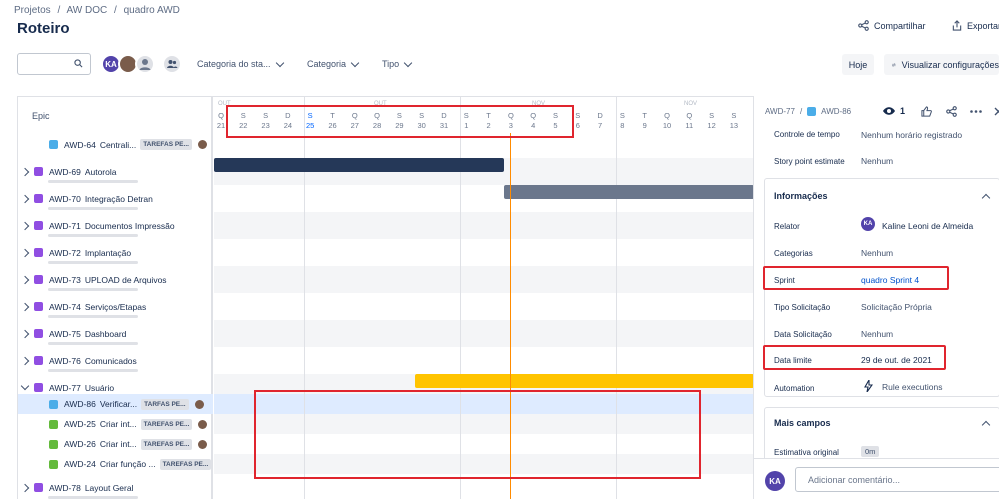 This screenshot has width=999, height=499. I want to click on epic-row: AWD-71 Documentos Impressão, so click(115, 225).